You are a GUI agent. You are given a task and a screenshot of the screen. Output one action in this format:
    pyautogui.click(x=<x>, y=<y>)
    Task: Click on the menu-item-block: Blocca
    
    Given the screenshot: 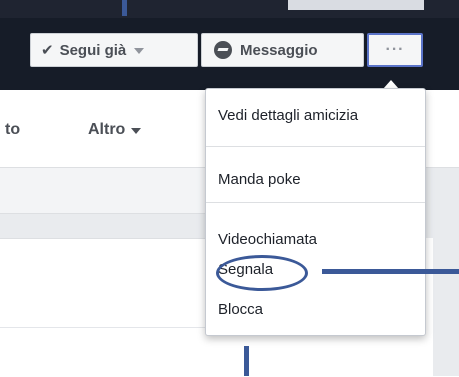 What is the action you would take?
    pyautogui.click(x=315, y=309)
    